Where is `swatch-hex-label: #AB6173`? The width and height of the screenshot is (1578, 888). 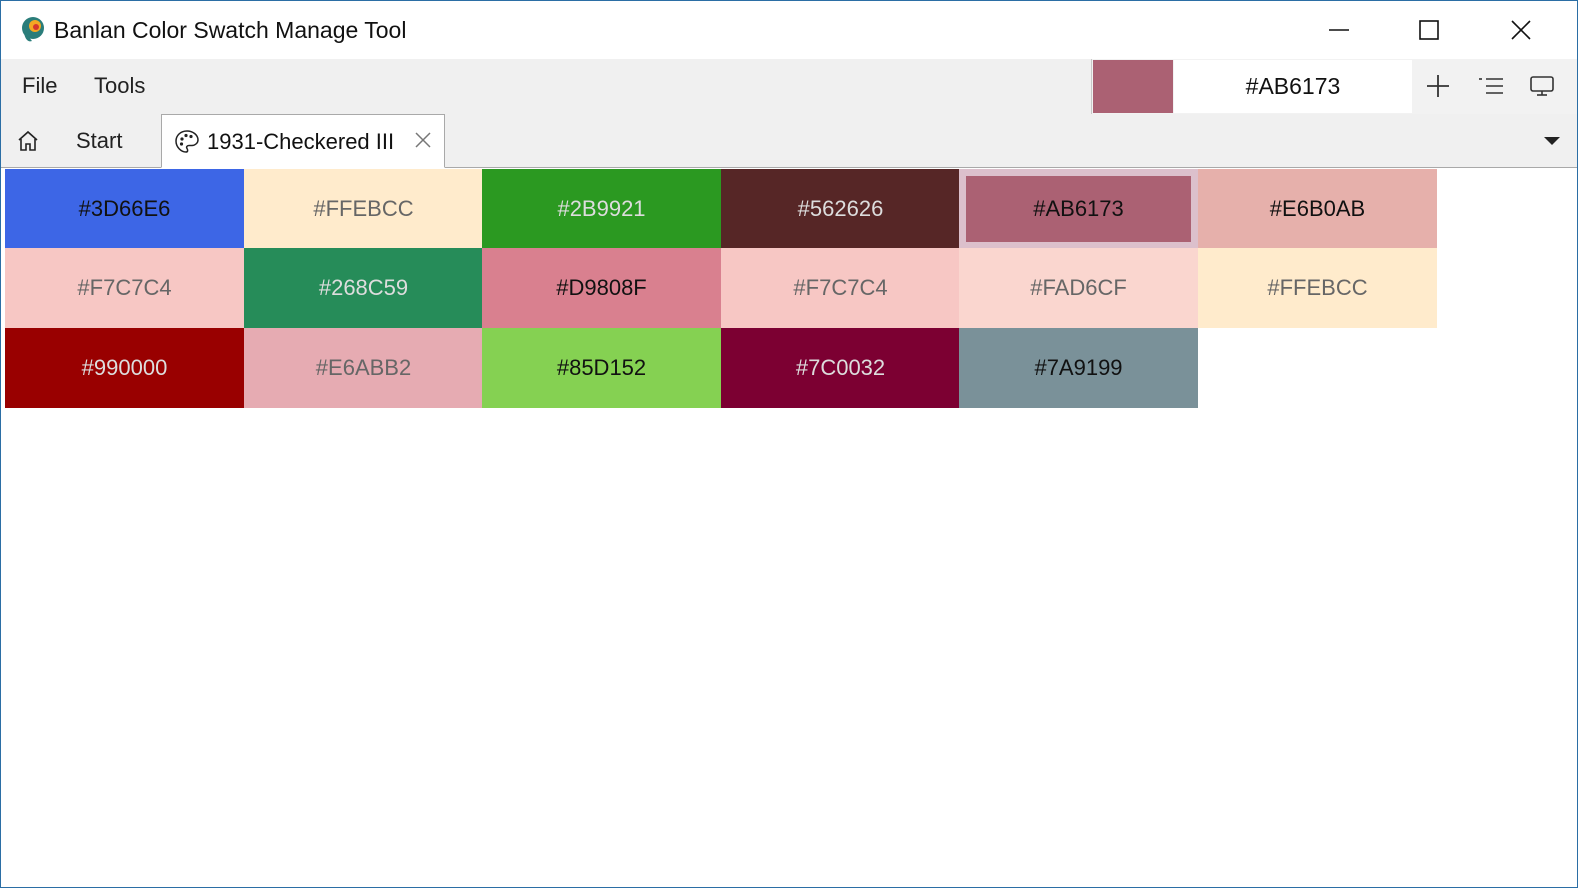
swatch-hex-label: #AB6173 is located at coordinates (1078, 208).